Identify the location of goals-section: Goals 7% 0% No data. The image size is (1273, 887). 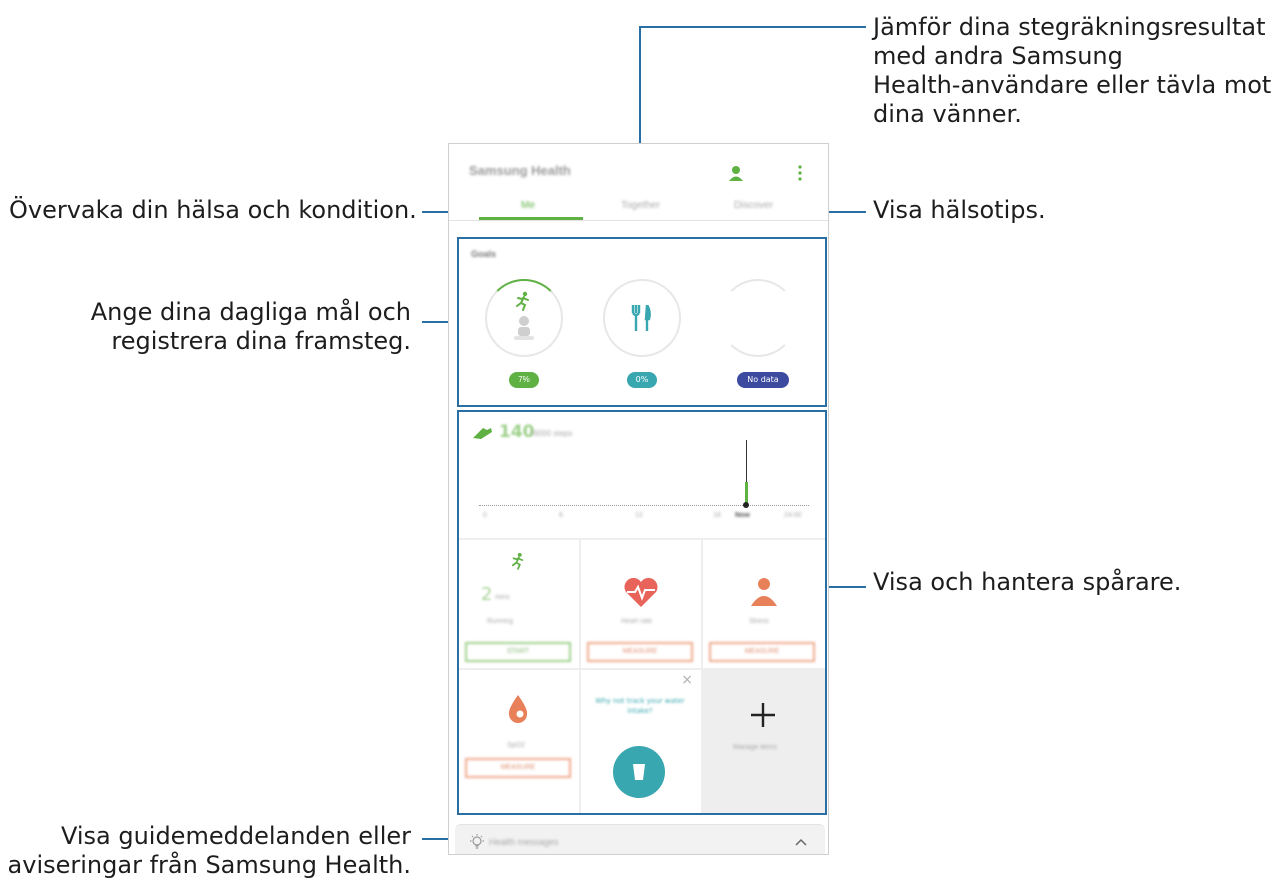
(642, 322).